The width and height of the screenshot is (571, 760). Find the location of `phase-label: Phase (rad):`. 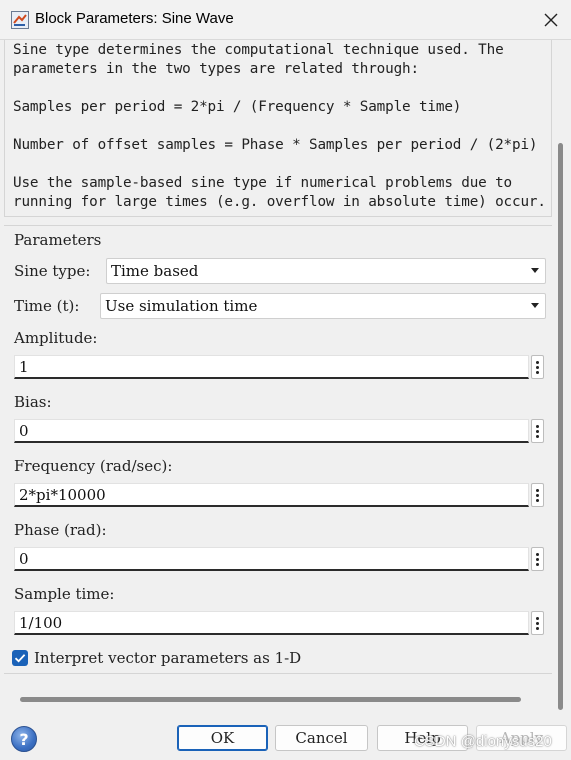

phase-label: Phase (rad): is located at coordinates (60, 530).